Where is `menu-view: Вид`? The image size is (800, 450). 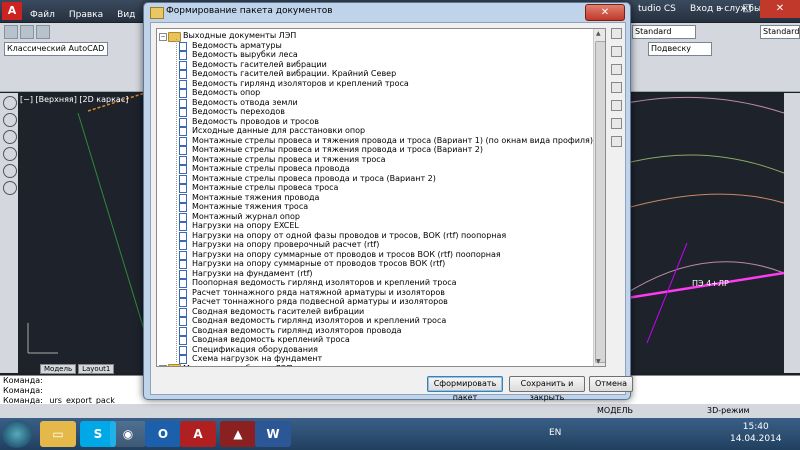
menu-view: Вид is located at coordinates (126, 16).